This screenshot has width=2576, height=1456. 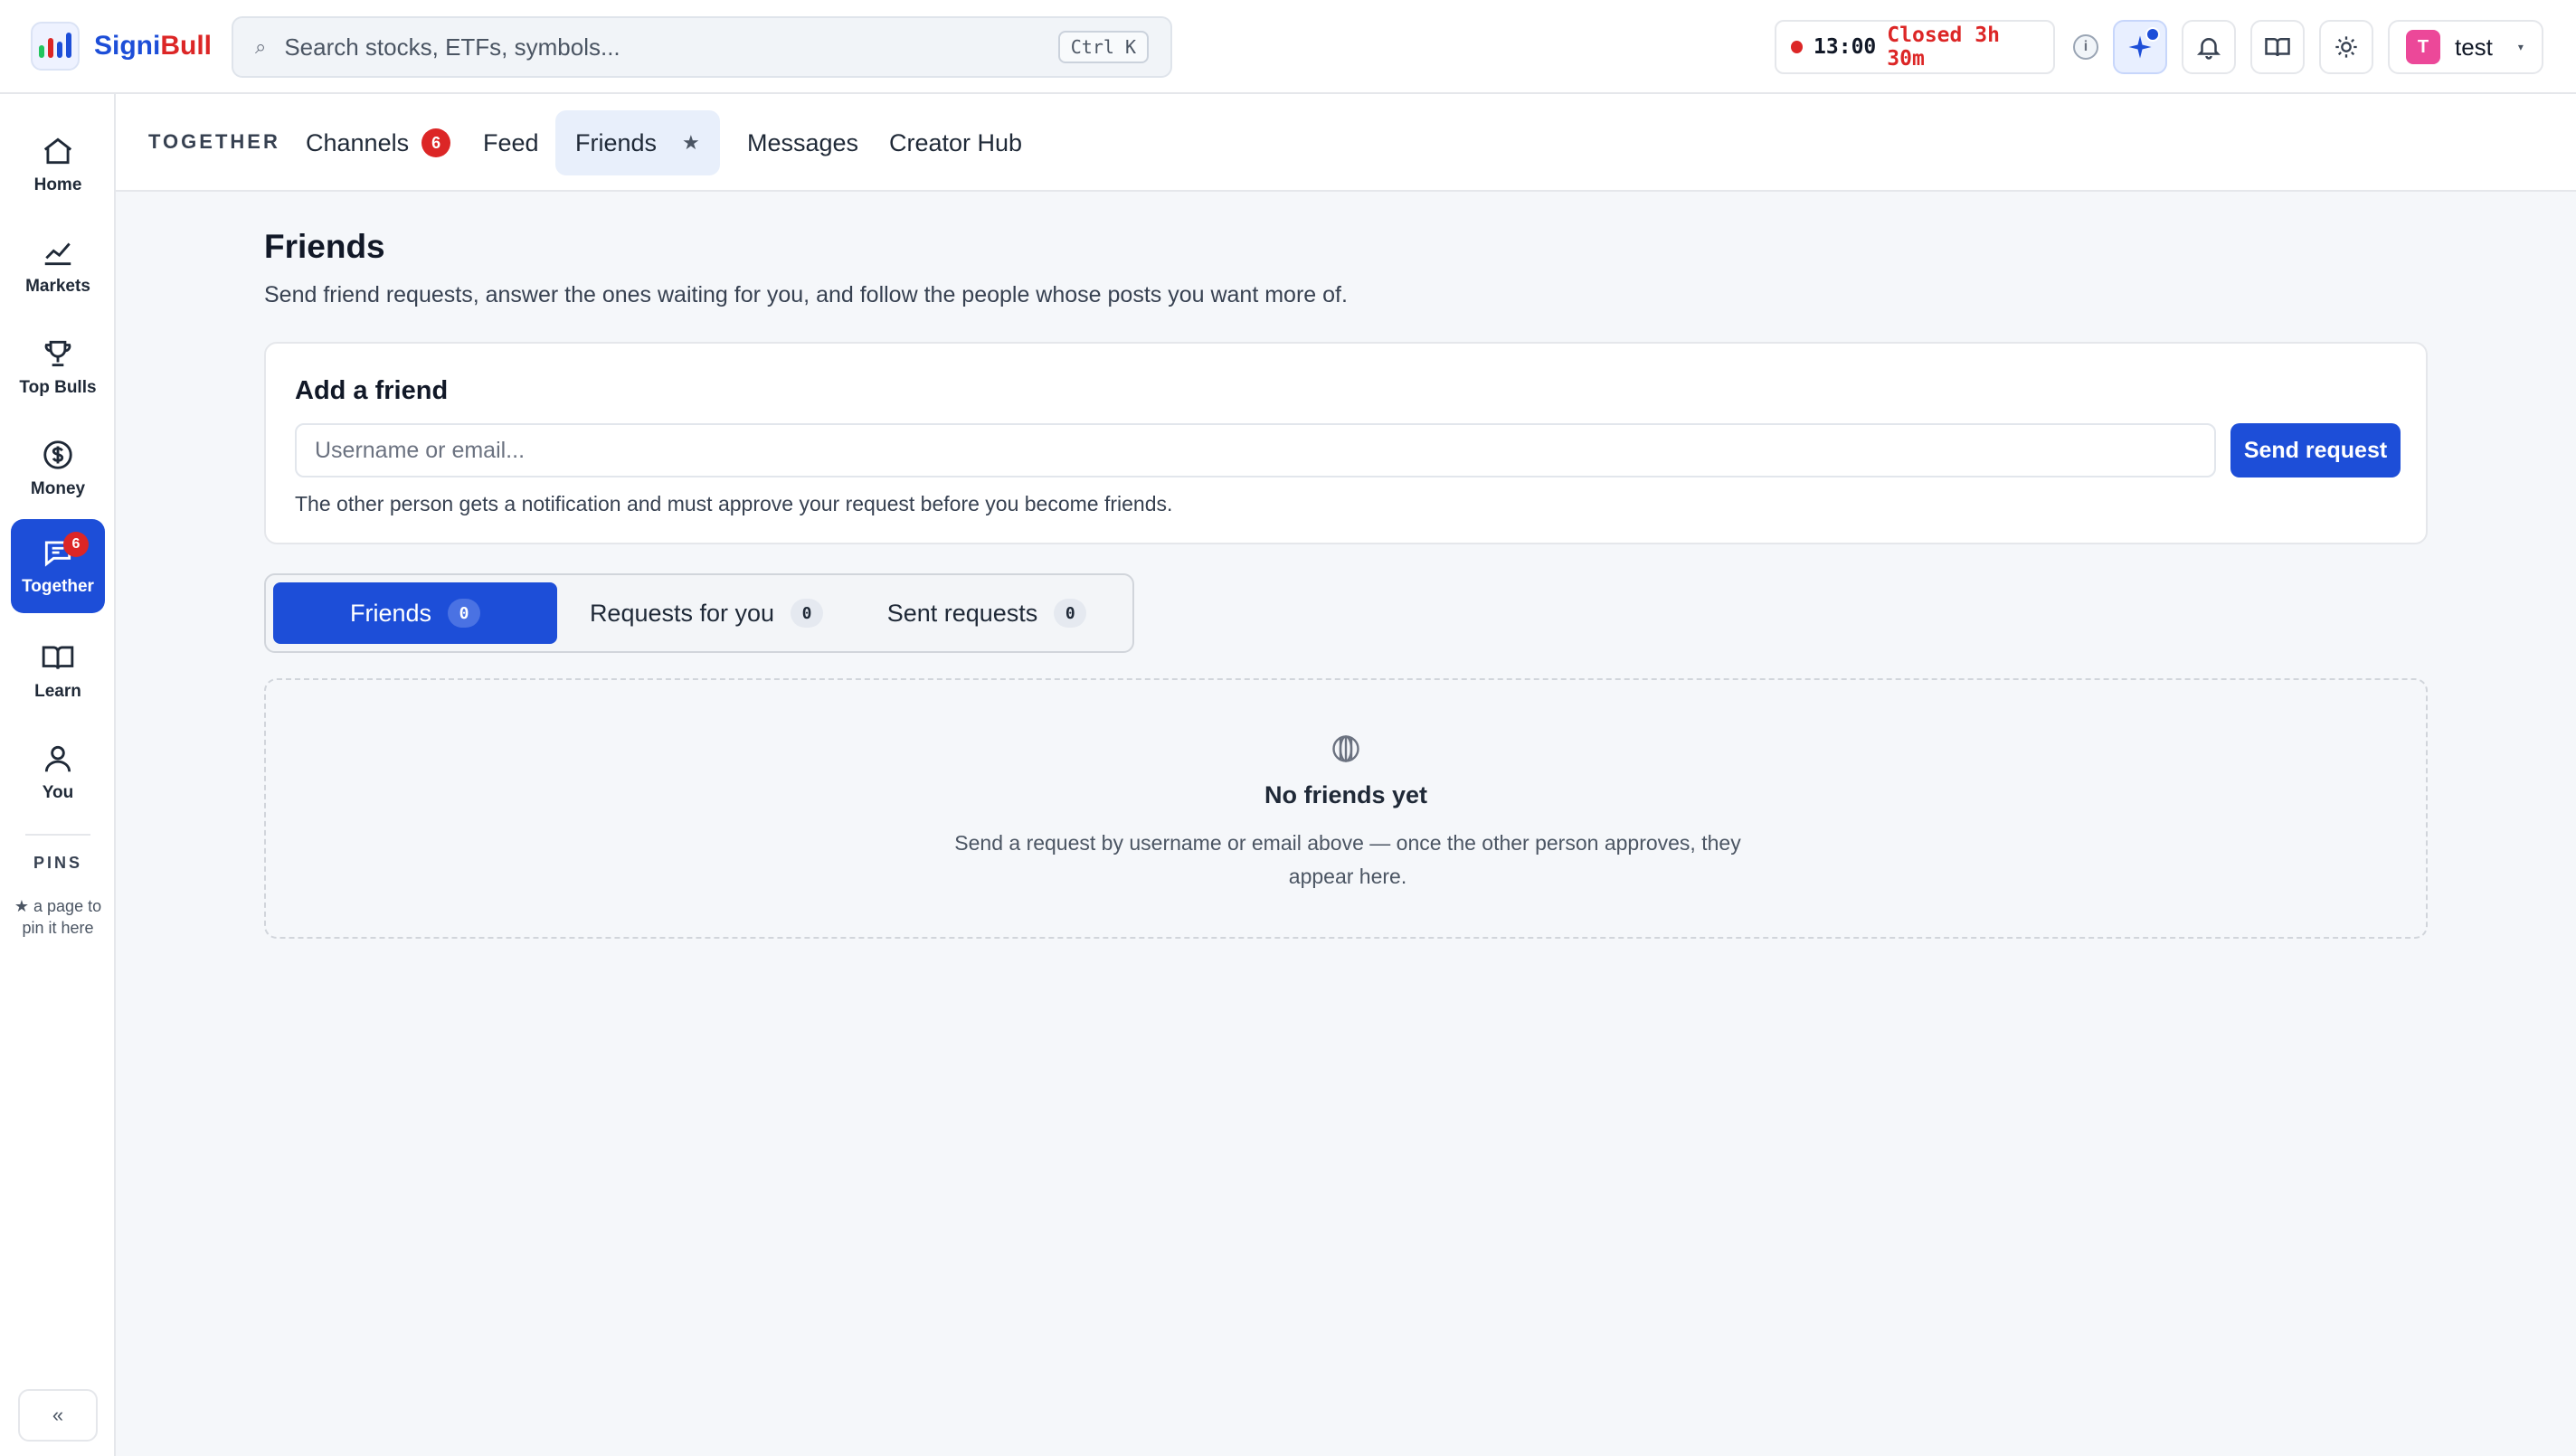 I want to click on sidebar-item-label: Together, so click(x=58, y=587).